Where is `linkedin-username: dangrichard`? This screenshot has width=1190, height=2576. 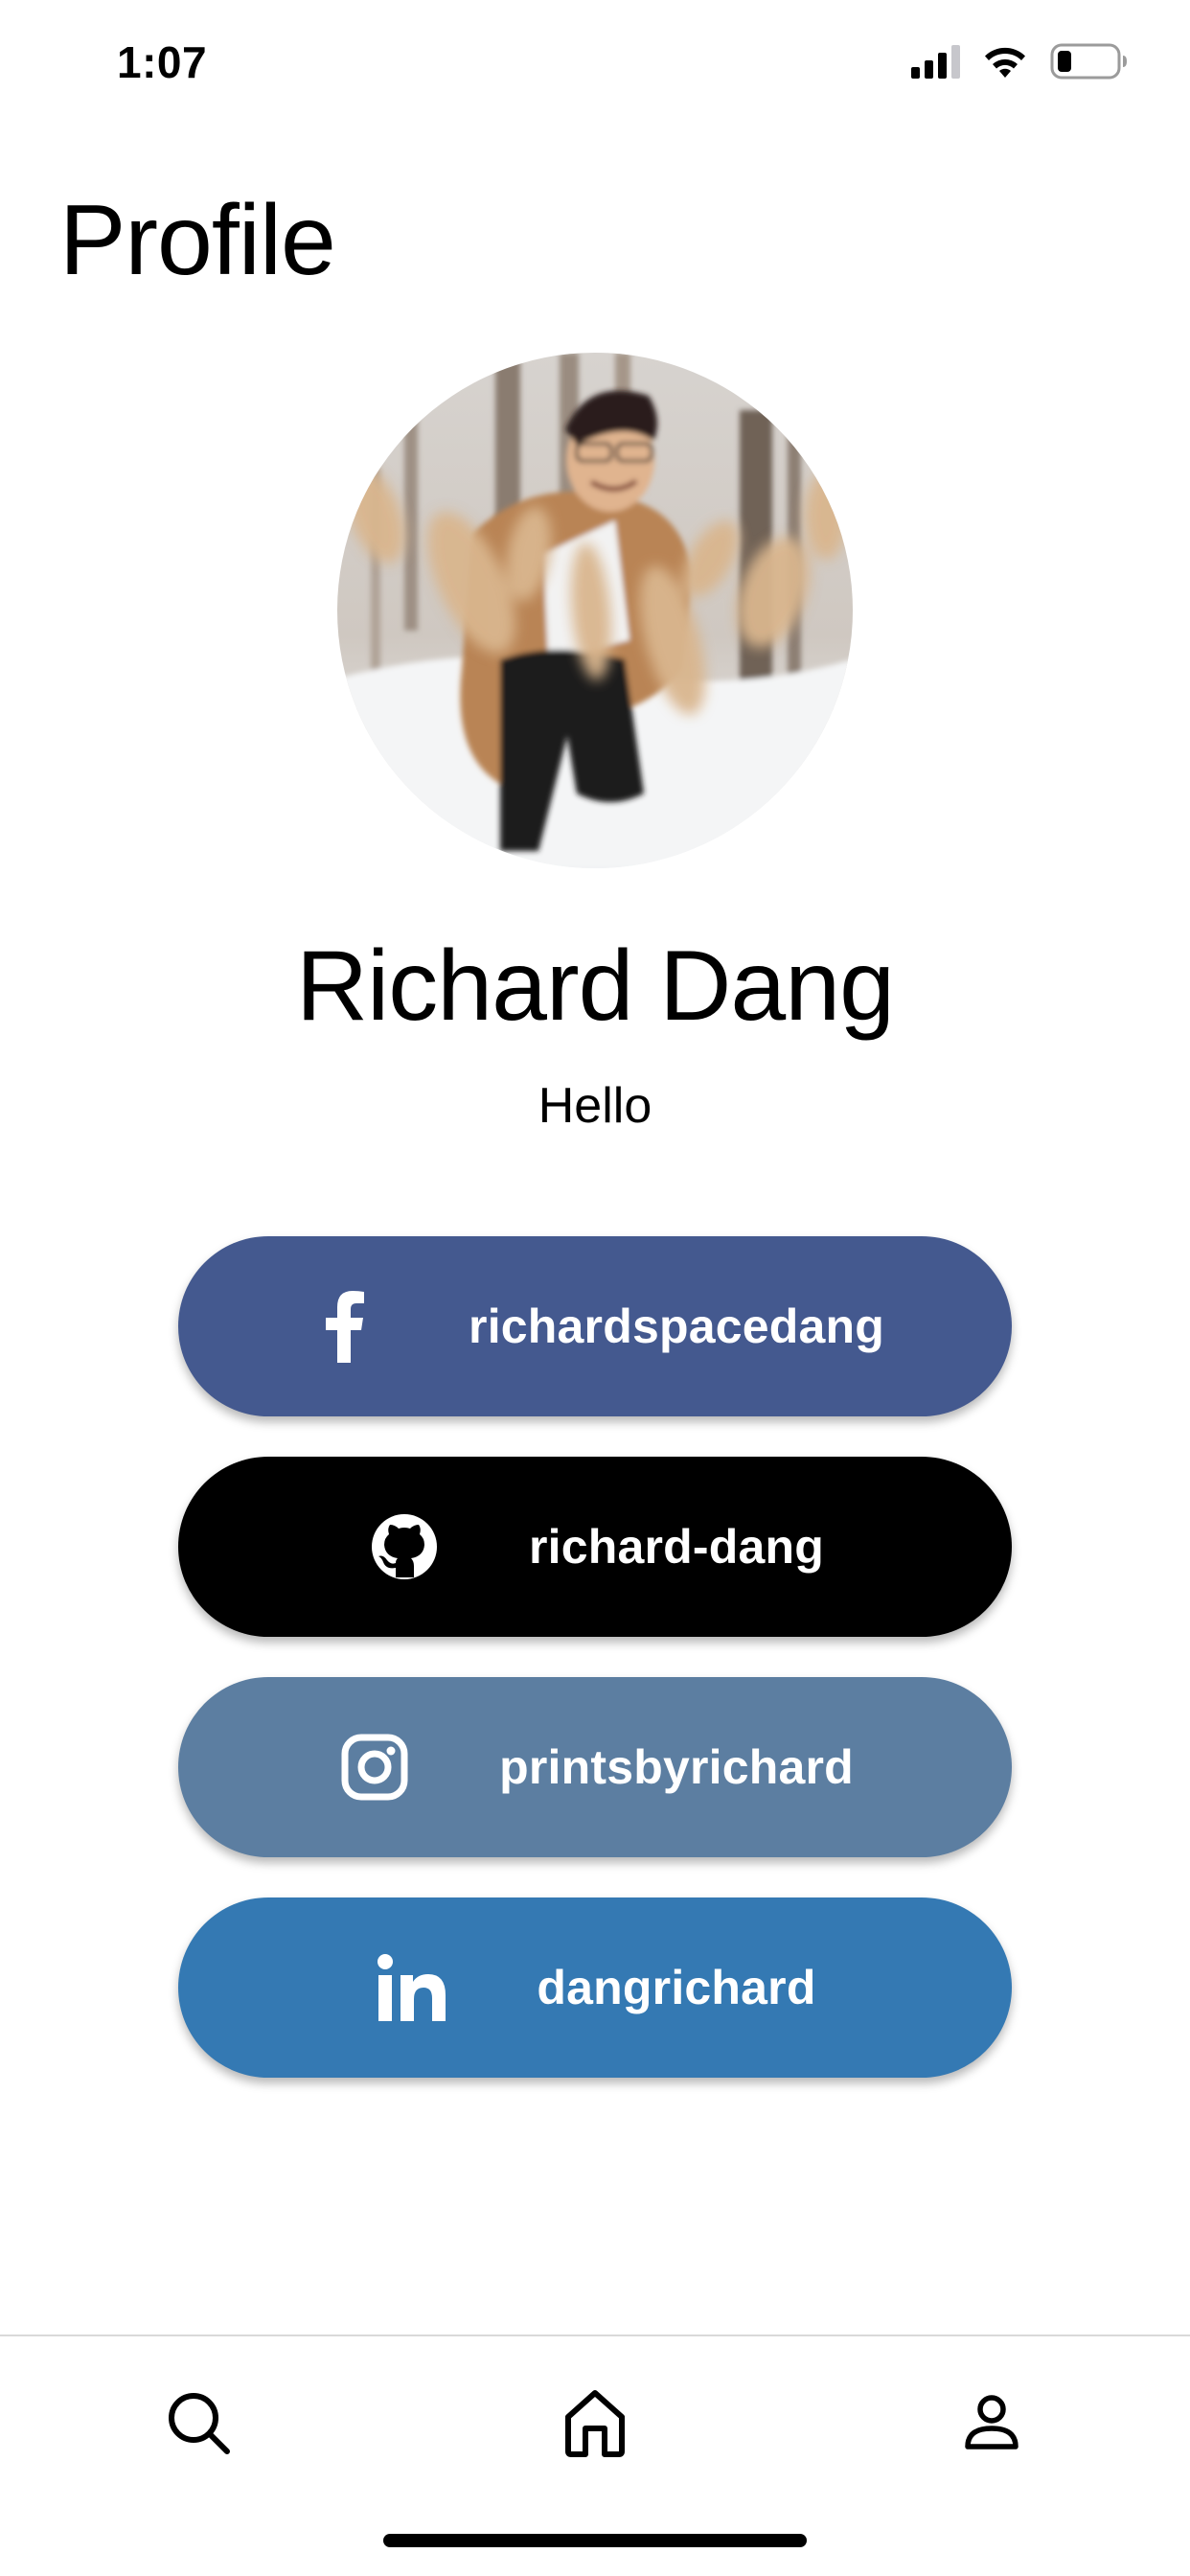
linkedin-username: dangrichard is located at coordinates (677, 1988).